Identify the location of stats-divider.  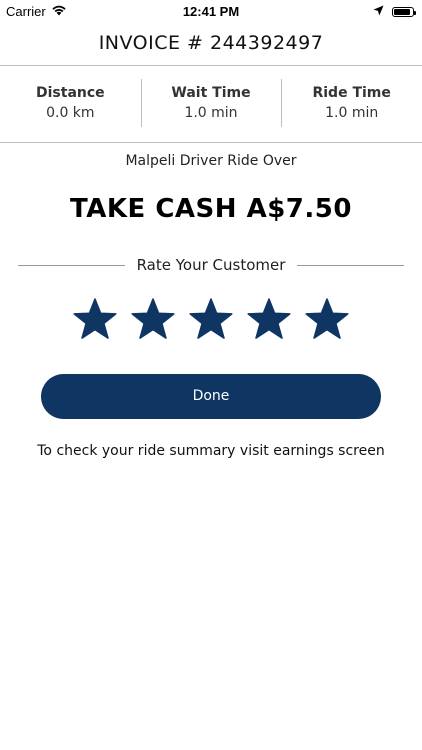
(211, 142).